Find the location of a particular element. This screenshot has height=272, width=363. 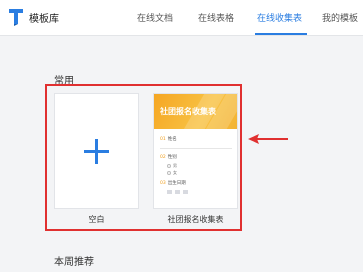

active-tab-indicator is located at coordinates (281, 34).